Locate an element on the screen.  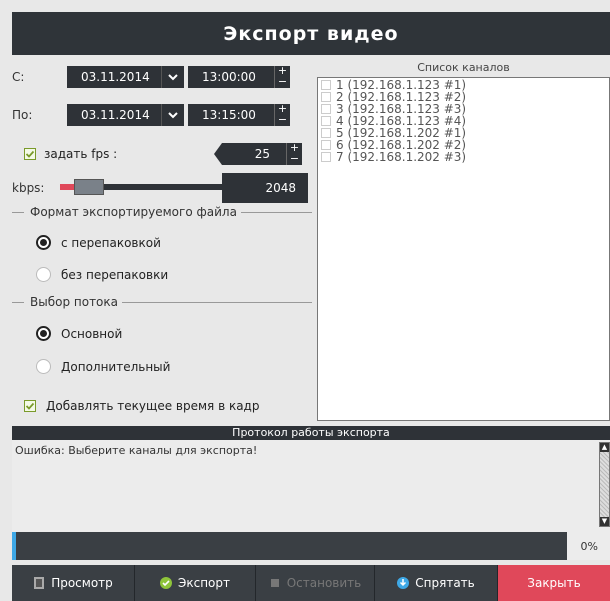
timestamp-checkbox is located at coordinates (30, 406).